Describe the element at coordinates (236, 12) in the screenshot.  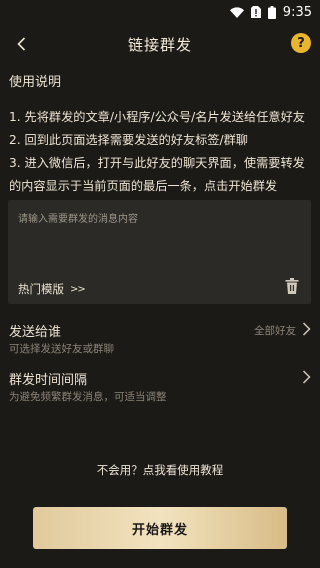
I see `wifi-icon` at that location.